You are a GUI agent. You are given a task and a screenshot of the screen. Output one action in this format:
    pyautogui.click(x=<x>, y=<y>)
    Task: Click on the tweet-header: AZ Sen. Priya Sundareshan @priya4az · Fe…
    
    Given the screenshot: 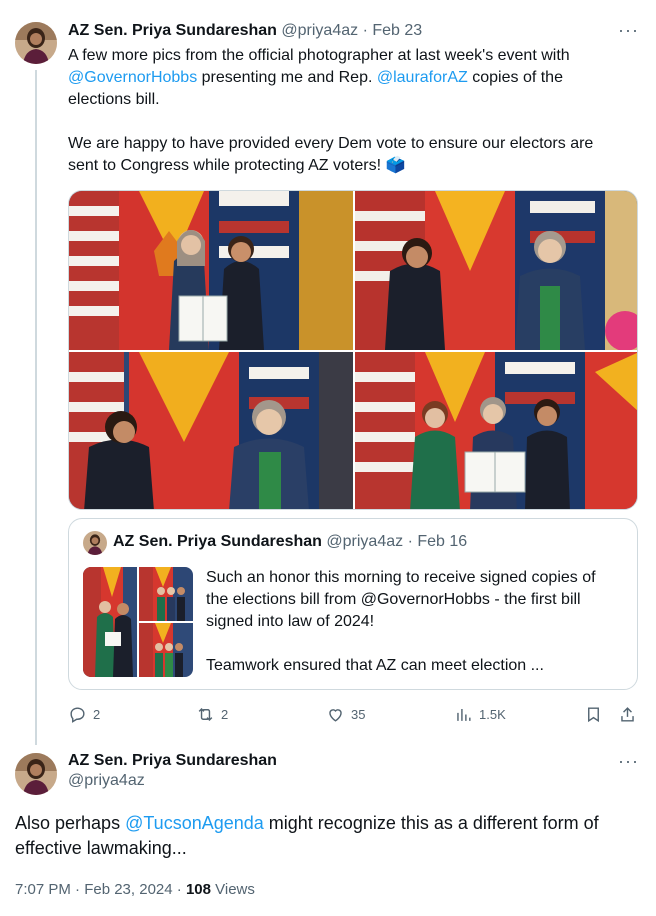 What is the action you would take?
    pyautogui.click(x=245, y=31)
    